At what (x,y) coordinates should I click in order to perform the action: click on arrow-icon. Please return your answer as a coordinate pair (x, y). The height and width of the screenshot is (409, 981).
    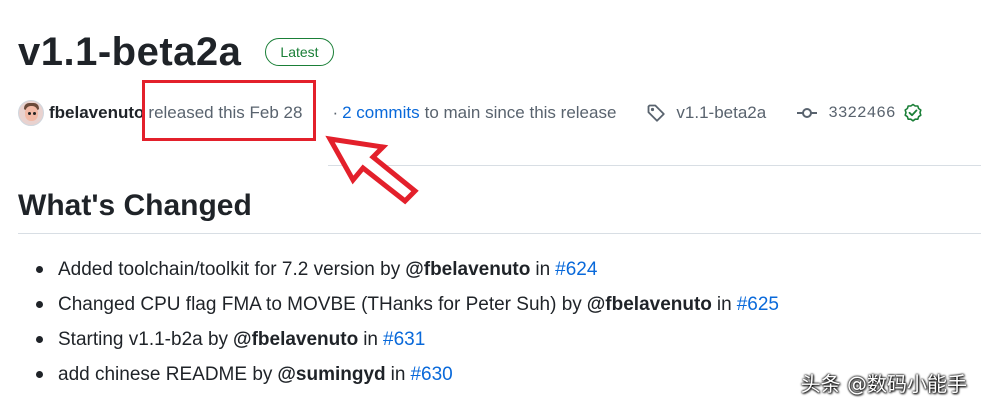
    Looking at the image, I should click on (372, 170).